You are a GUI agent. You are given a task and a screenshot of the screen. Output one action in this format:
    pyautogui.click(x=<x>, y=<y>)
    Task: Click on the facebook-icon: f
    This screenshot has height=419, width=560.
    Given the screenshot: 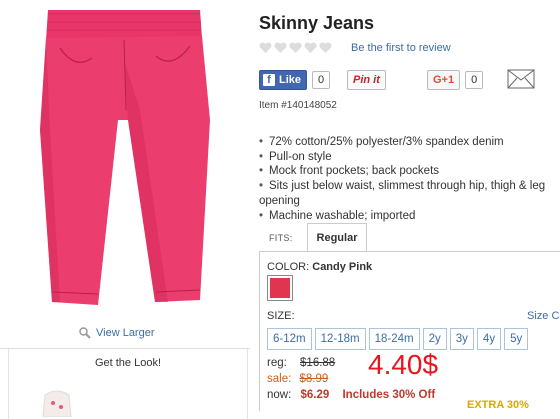 What is the action you would take?
    pyautogui.click(x=269, y=80)
    